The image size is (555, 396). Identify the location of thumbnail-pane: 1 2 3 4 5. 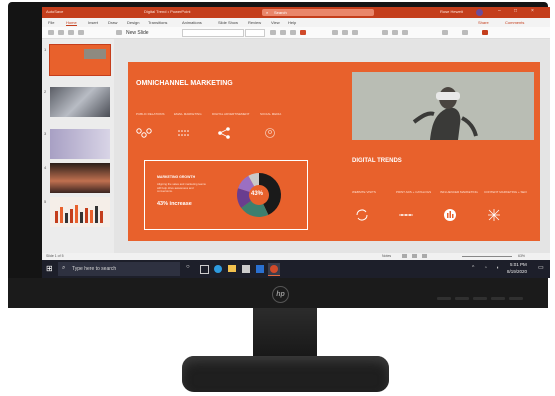
(78, 146).